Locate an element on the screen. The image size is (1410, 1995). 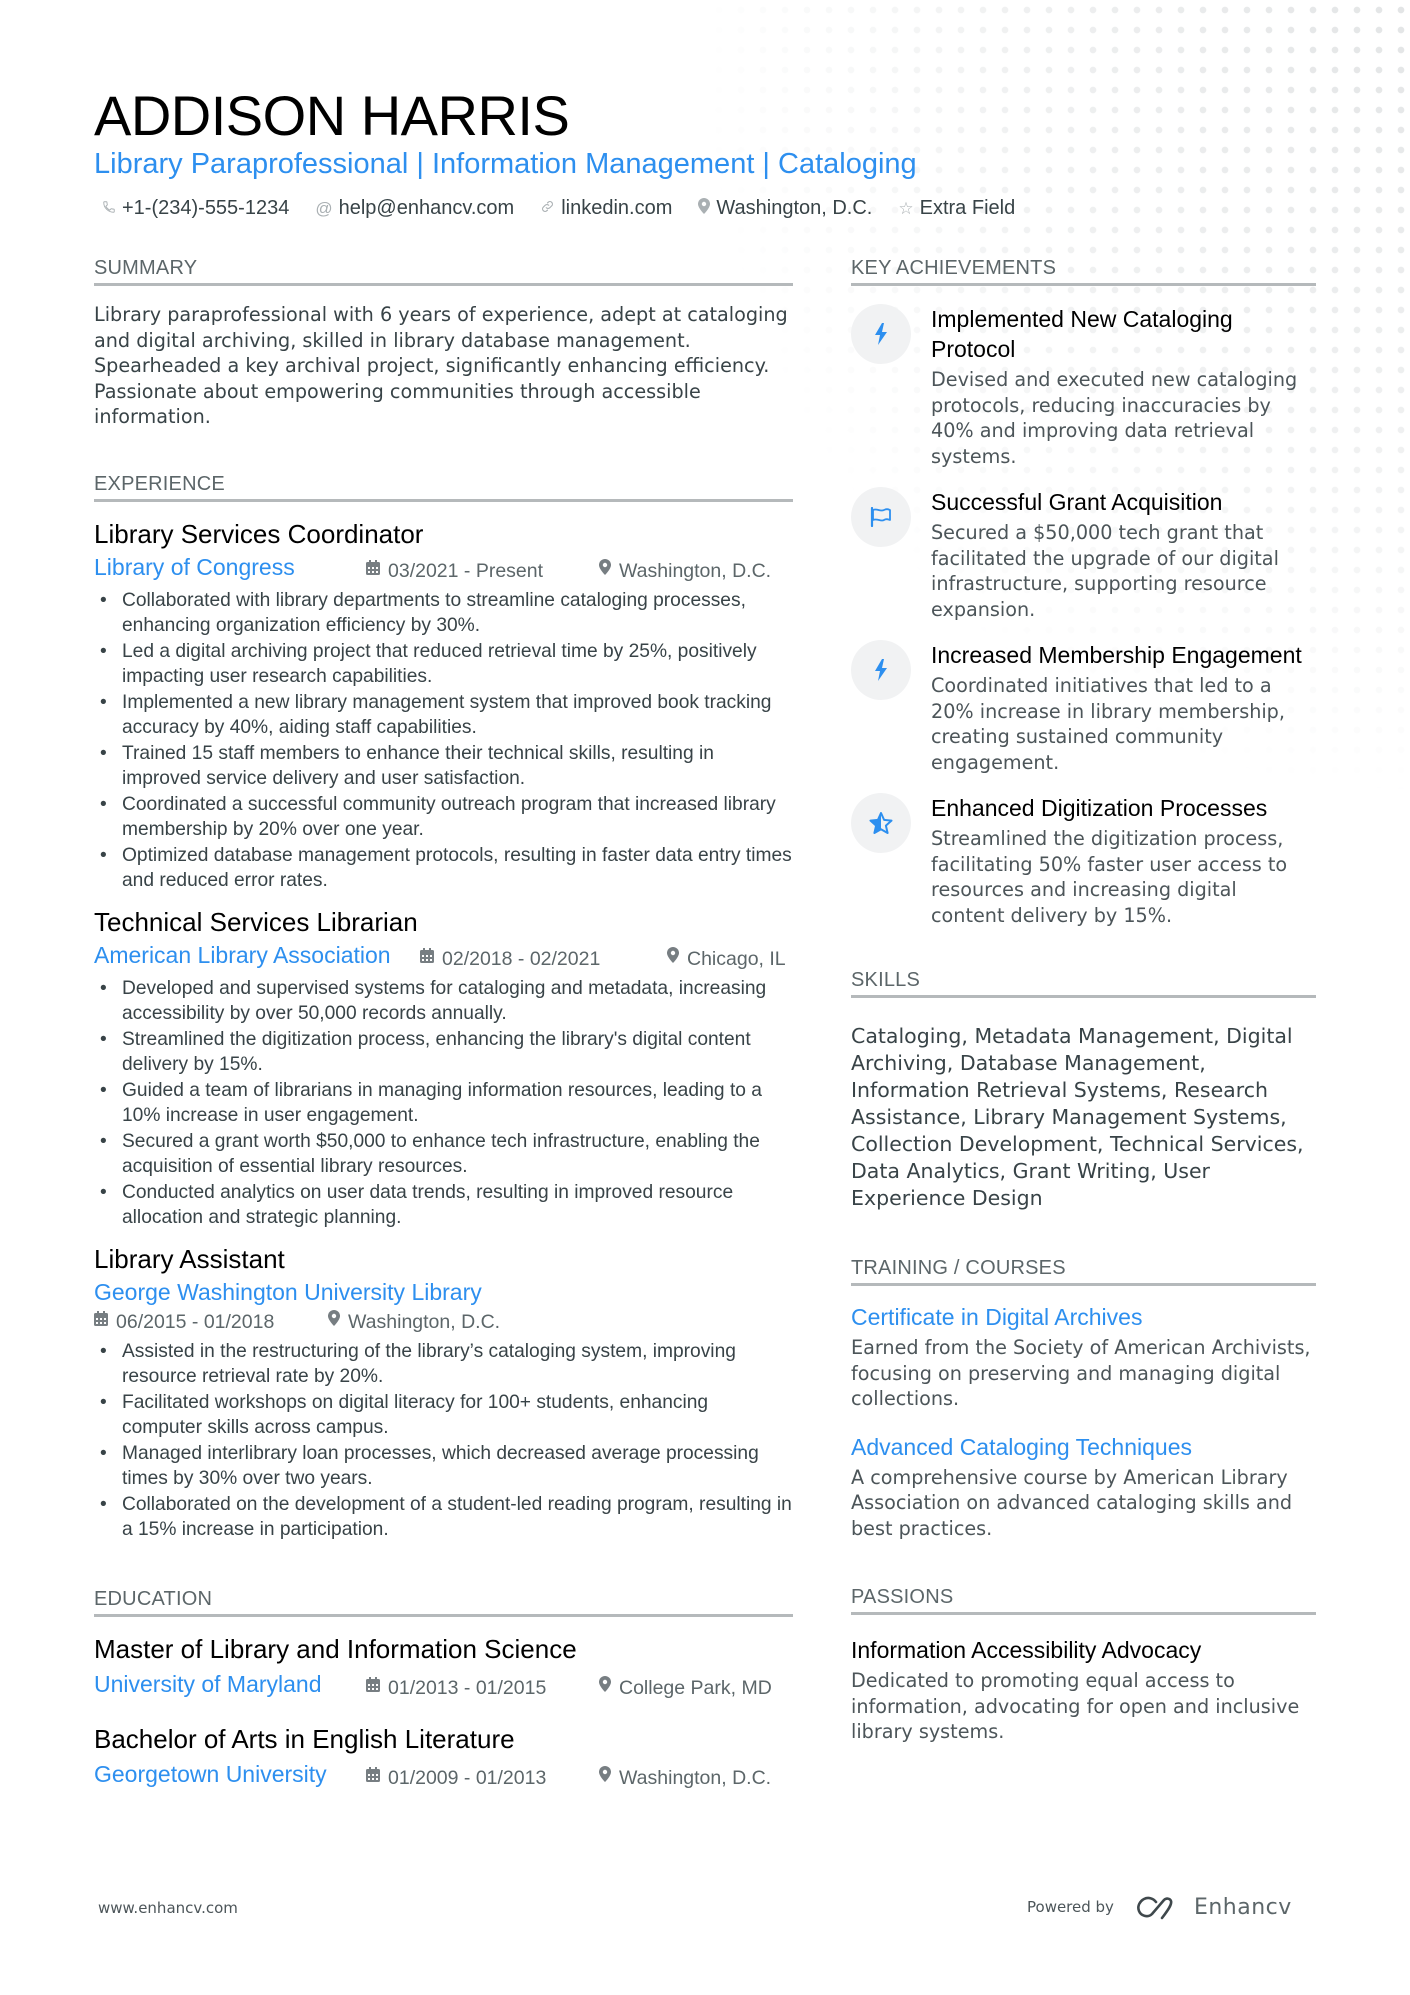
section-title-skills: SKILLS is located at coordinates (1083, 983).